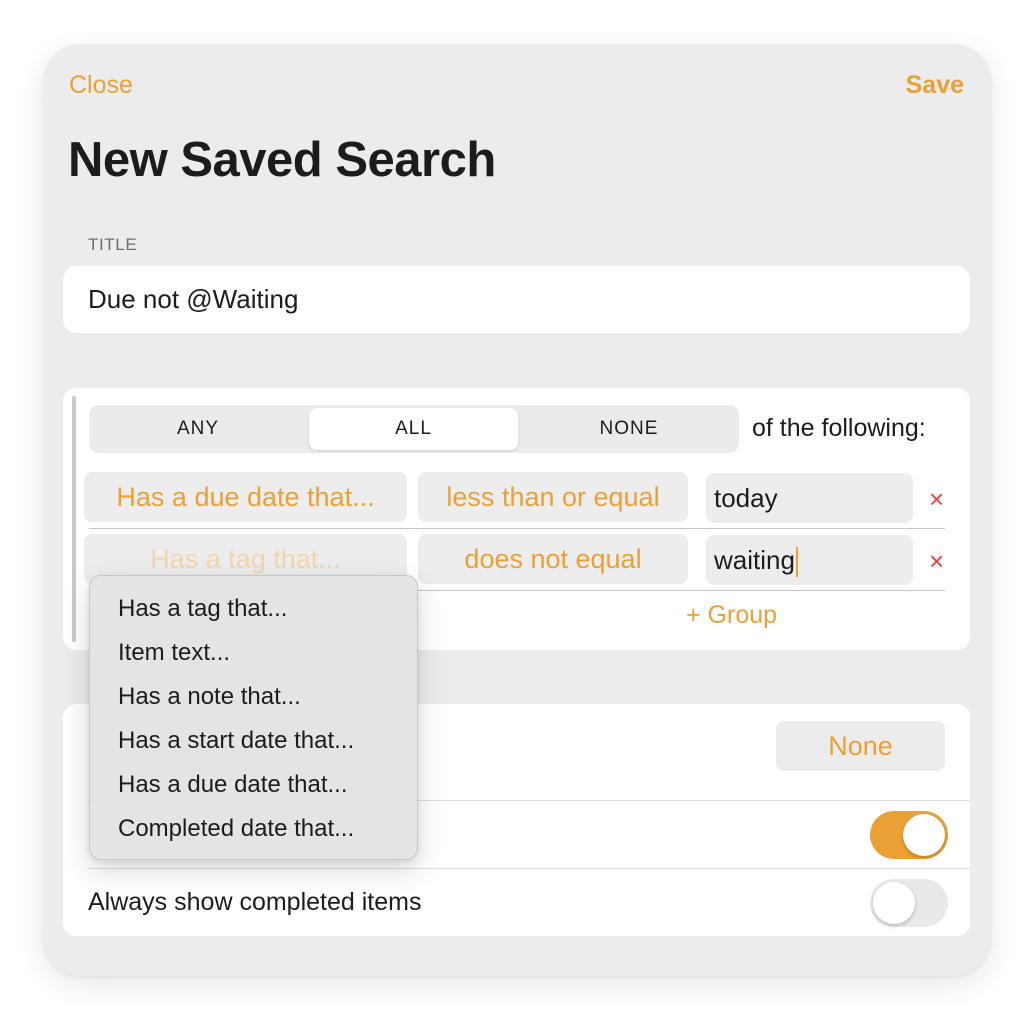  What do you see at coordinates (809, 498) in the screenshot?
I see `rule-value-input: today` at bounding box center [809, 498].